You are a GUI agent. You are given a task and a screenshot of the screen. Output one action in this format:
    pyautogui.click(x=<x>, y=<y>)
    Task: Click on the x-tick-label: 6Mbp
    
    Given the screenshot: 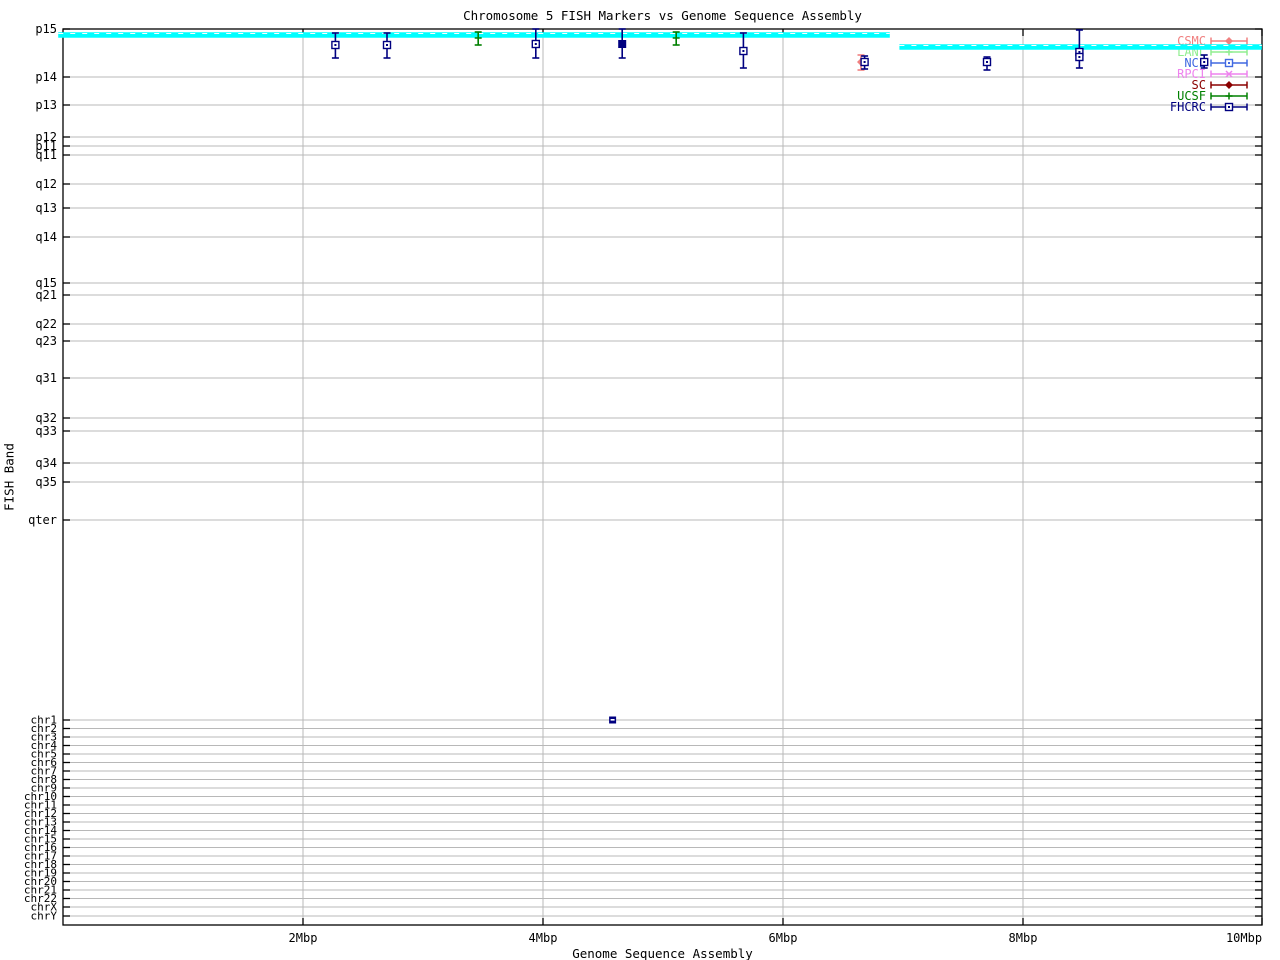 What is the action you would take?
    pyautogui.click(x=783, y=938)
    